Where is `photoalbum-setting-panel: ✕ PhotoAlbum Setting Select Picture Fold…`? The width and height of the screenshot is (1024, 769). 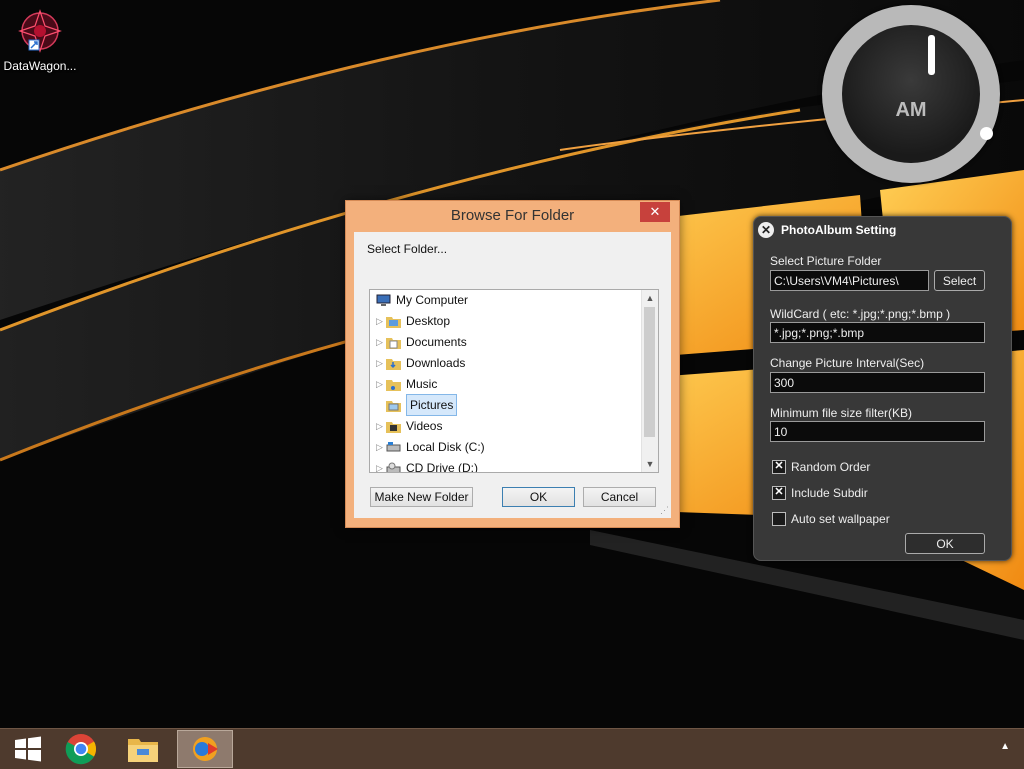
photoalbum-setting-panel: ✕ PhotoAlbum Setting Select Picture Fold… is located at coordinates (882, 388).